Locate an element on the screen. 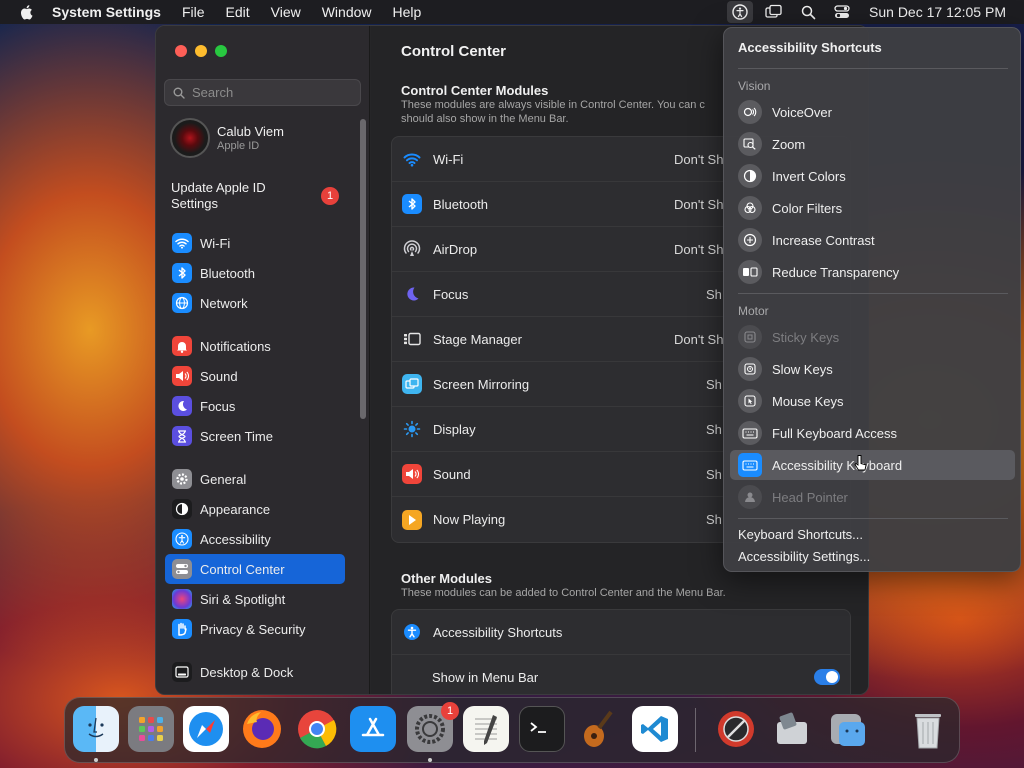  sidebar-item-focus: Focus is located at coordinates (255, 406).